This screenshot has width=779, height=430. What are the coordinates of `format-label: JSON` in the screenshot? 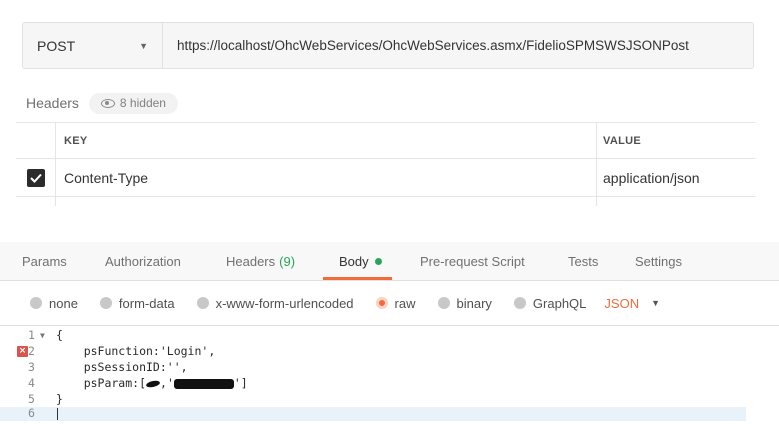 It's located at (622, 303).